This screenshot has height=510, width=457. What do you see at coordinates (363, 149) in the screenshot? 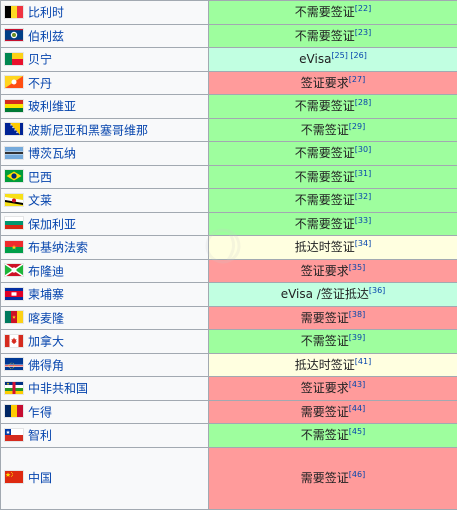
I see `reference-link: [30]` at bounding box center [363, 149].